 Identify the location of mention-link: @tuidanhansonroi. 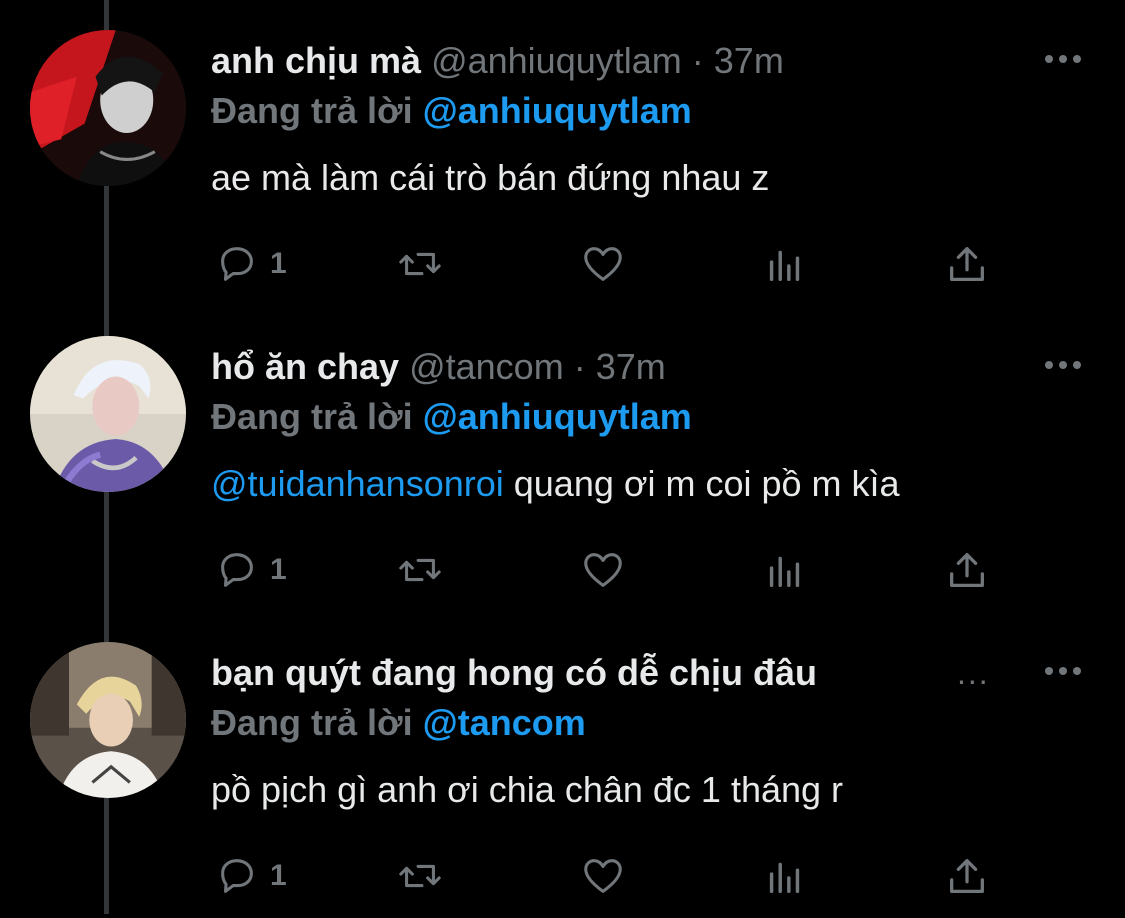
(357, 483).